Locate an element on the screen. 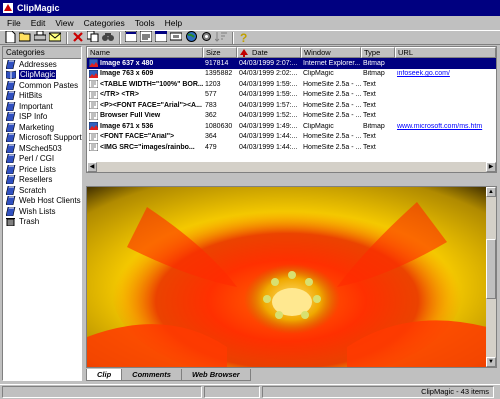 This screenshot has width=500, height=399. find-button is located at coordinates (108, 38).